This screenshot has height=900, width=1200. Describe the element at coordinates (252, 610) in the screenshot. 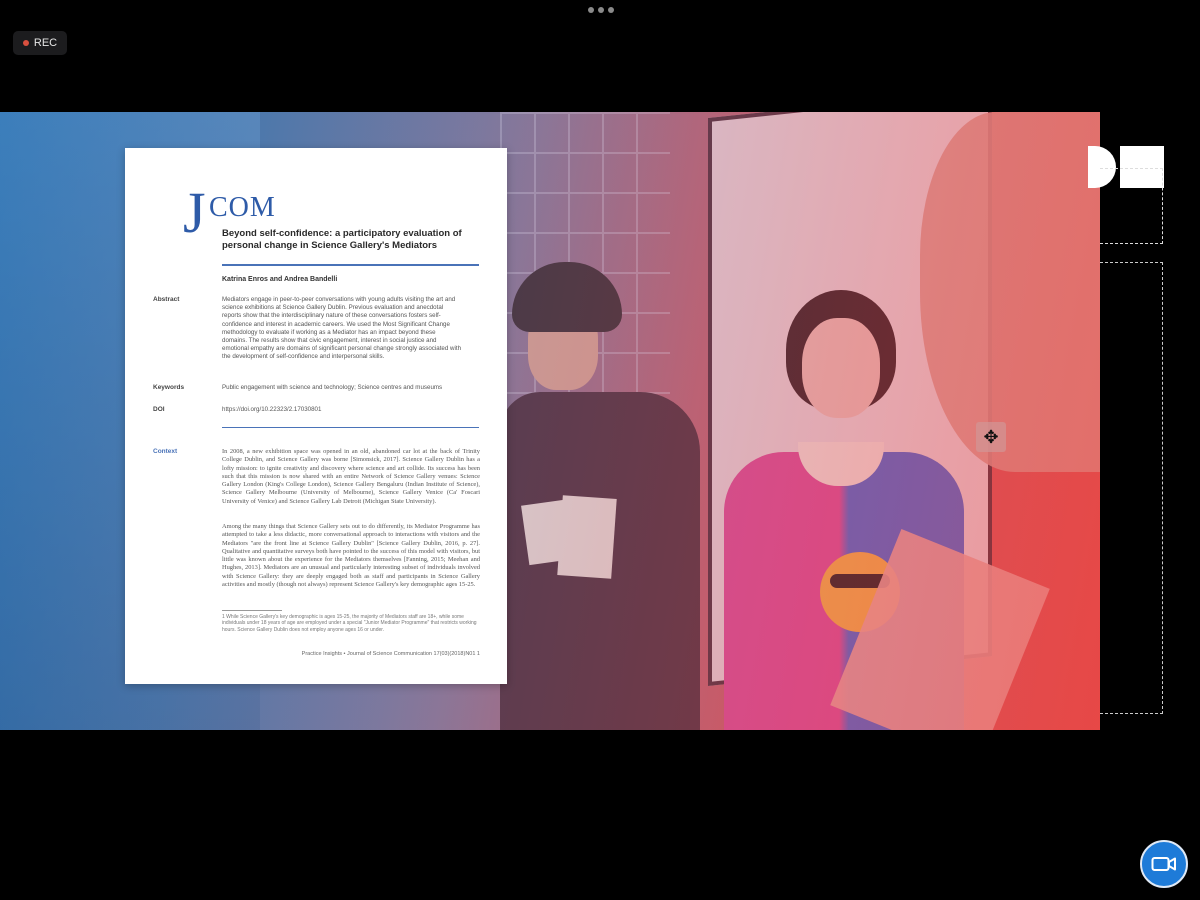

I see `footnote-rule` at that location.